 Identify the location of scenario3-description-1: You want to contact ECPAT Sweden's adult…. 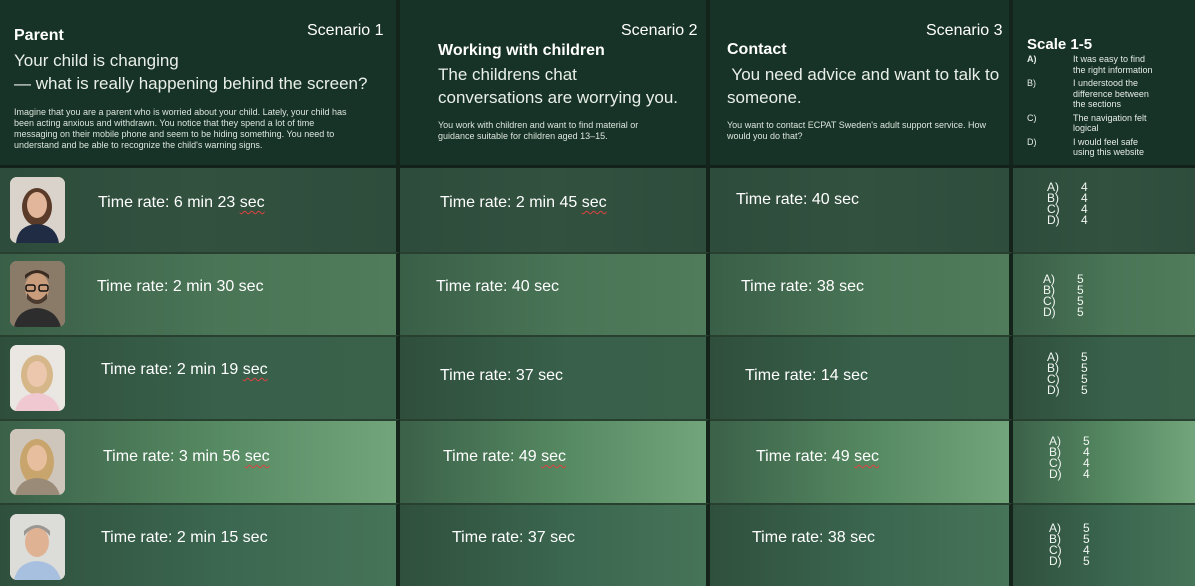
(857, 125).